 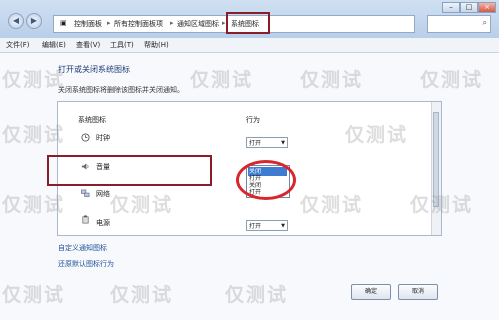 I want to click on menu-edit: 编辑(E), so click(x=54, y=45).